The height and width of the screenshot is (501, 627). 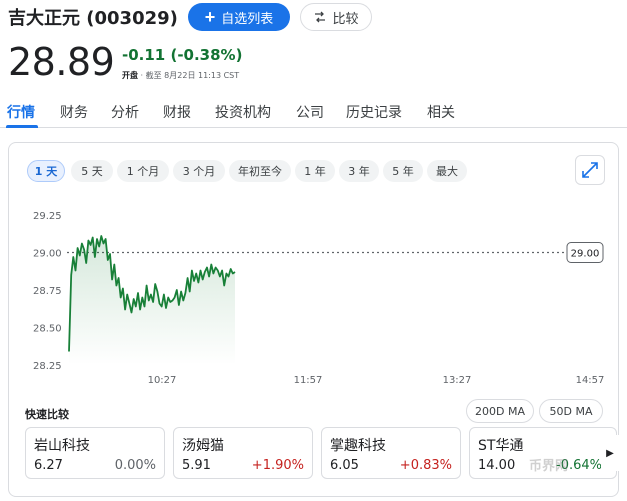 What do you see at coordinates (177, 112) in the screenshot?
I see `tab-earnings: 财报` at bounding box center [177, 112].